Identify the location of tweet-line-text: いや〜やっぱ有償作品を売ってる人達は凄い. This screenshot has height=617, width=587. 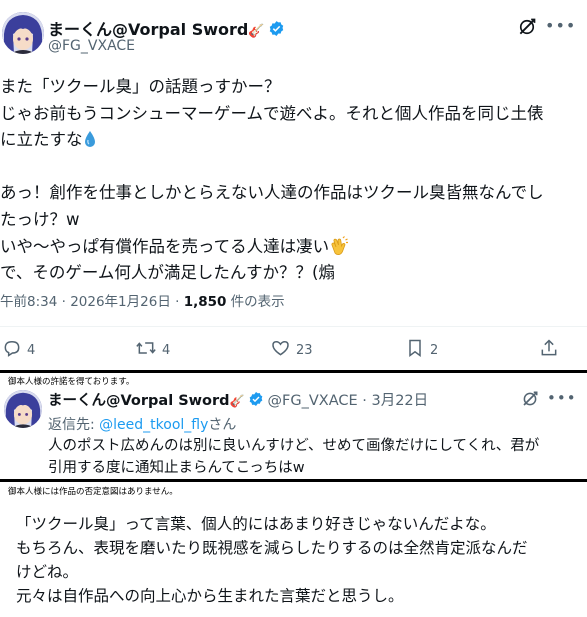
(165, 246).